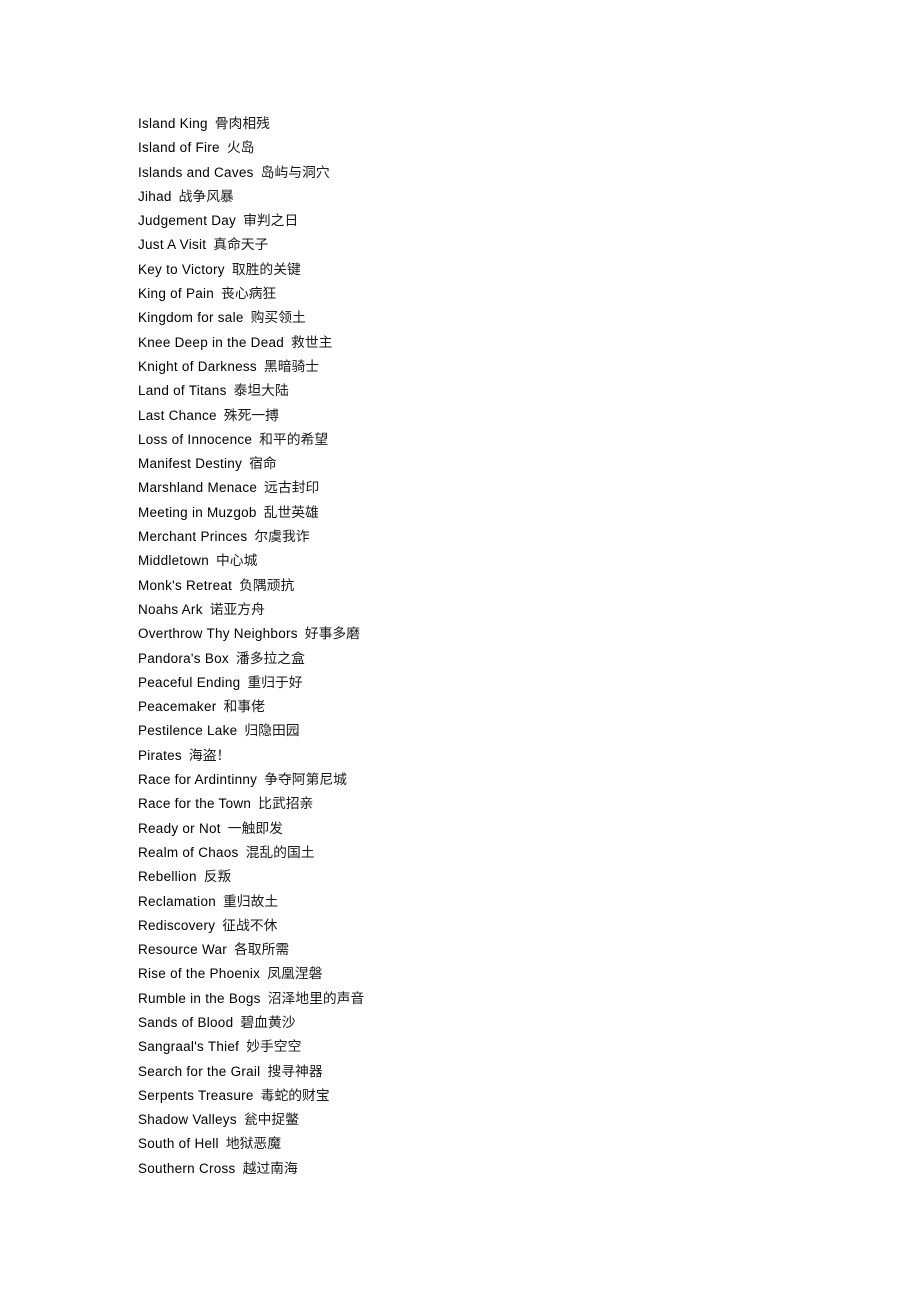 The width and height of the screenshot is (920, 1302). What do you see at coordinates (195, 439) in the screenshot?
I see `entry-title-en: Loss of Innocence` at bounding box center [195, 439].